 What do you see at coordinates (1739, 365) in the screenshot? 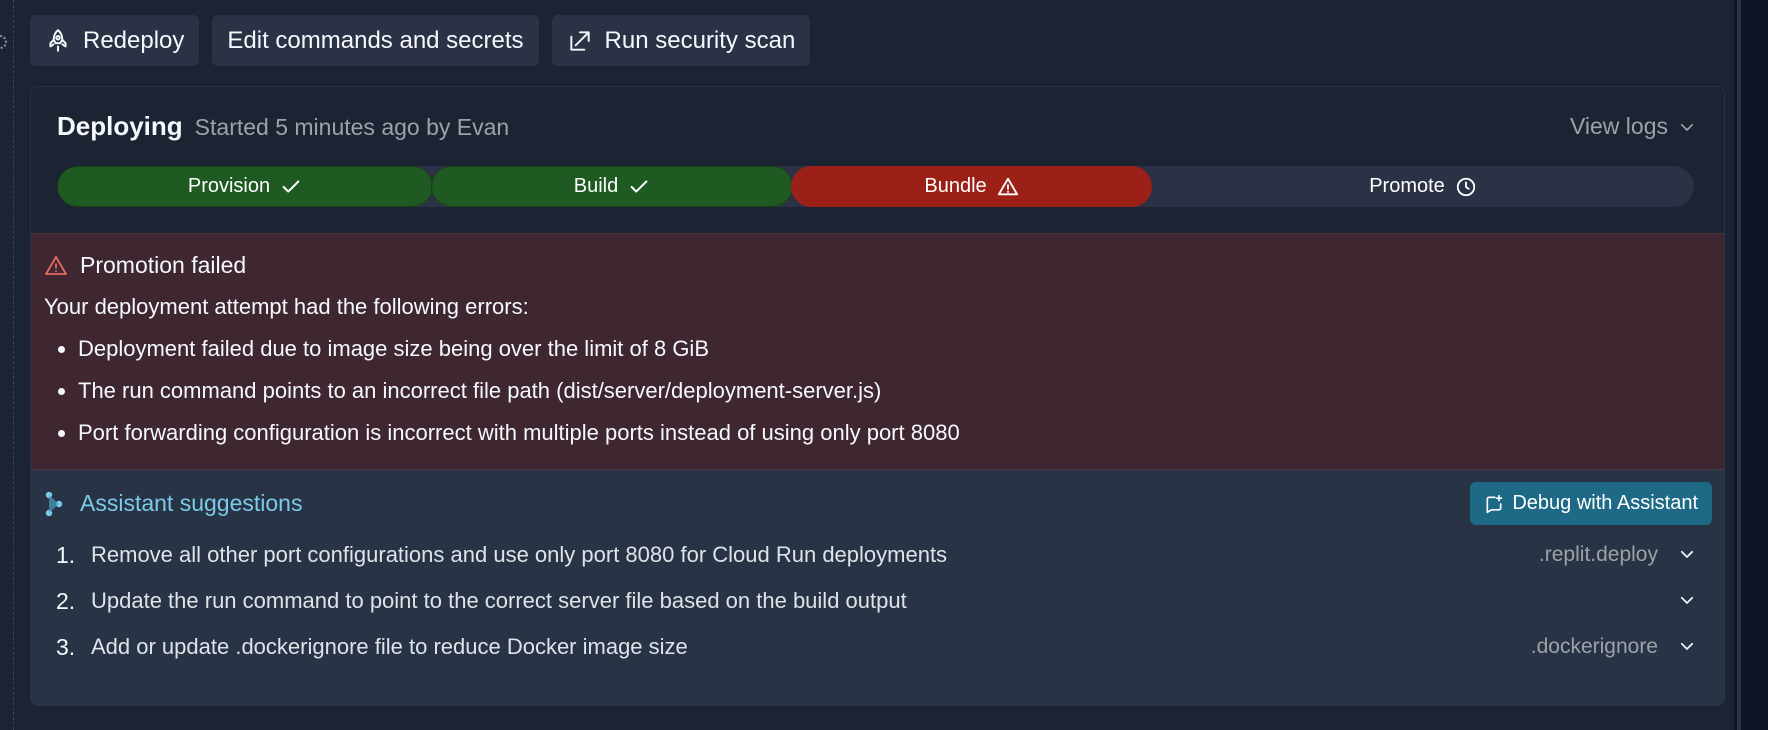
I see `scrollbar-track` at bounding box center [1739, 365].